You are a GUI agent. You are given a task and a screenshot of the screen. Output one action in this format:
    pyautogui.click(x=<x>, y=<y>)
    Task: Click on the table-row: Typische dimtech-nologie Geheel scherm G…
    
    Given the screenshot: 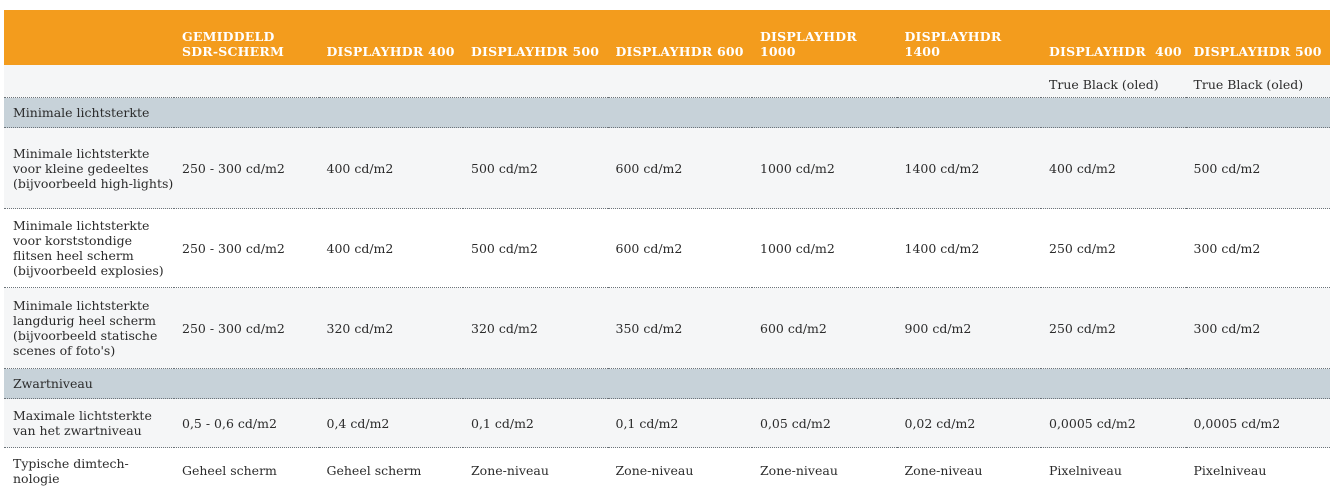 What is the action you would take?
    pyautogui.click(x=667, y=470)
    